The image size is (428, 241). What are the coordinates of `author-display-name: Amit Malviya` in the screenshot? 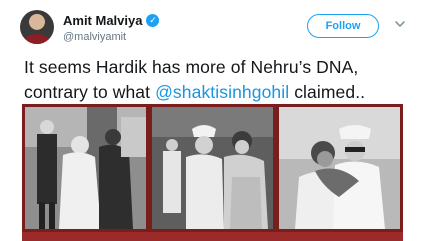 It's located at (102, 20).